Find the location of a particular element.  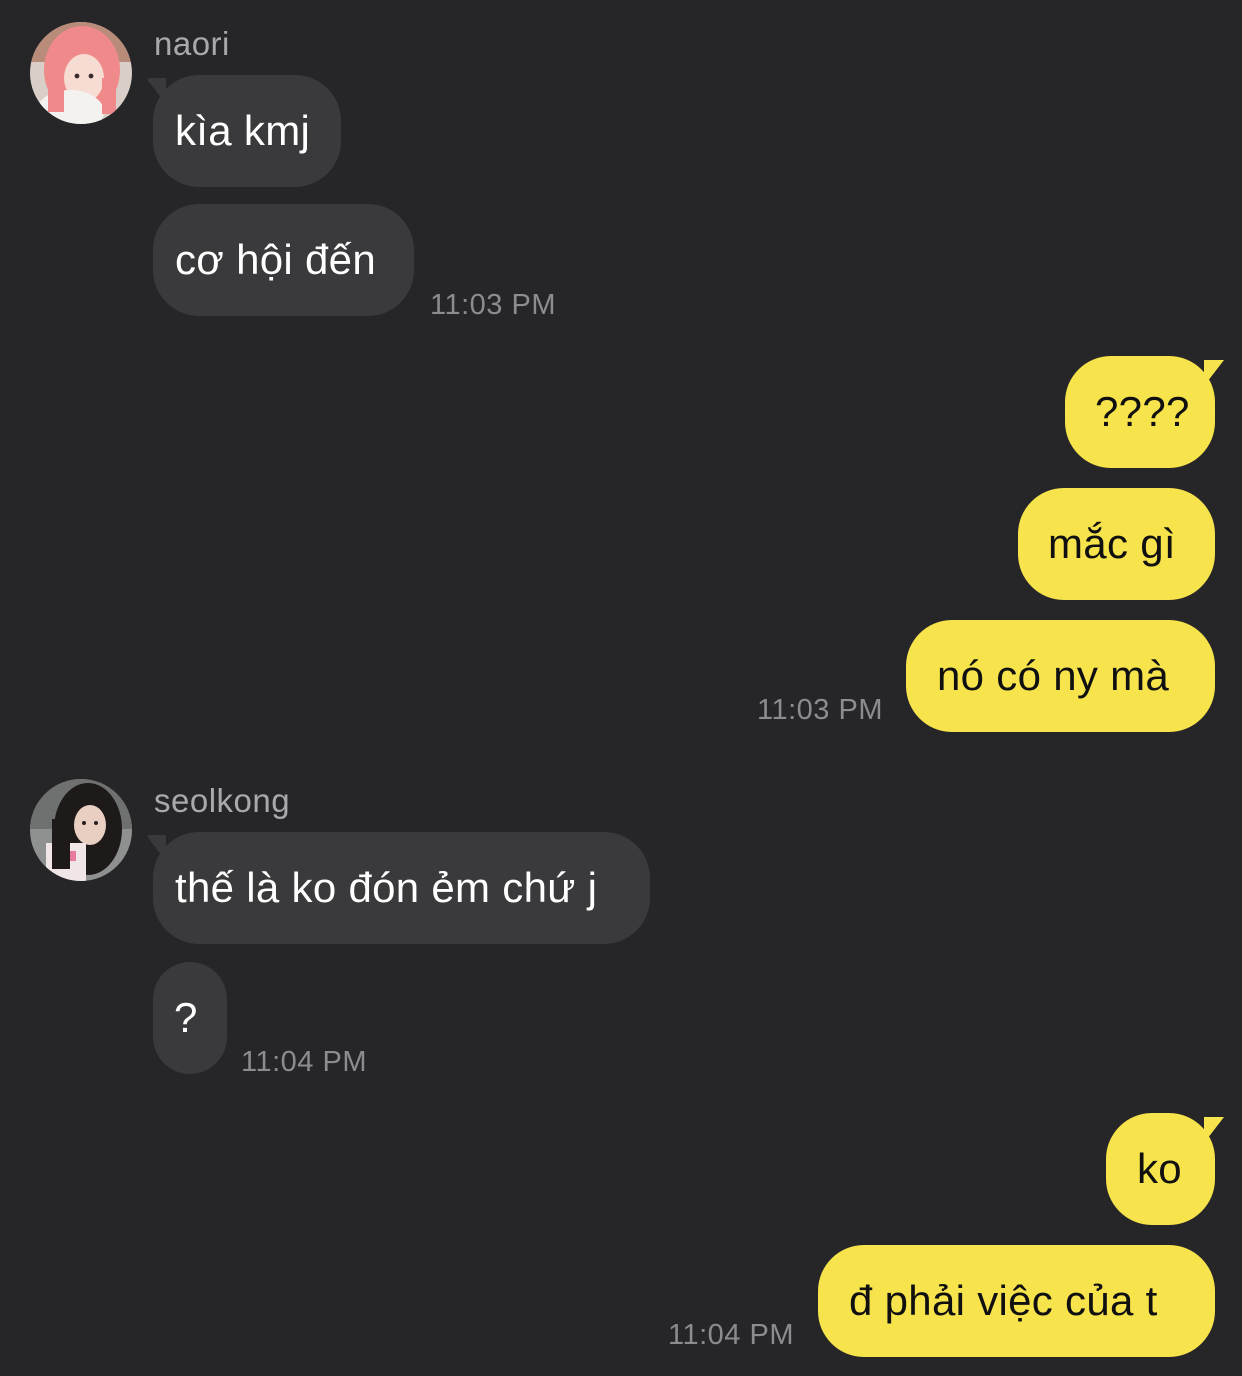

outgoing-message-bubble: nó có ny mà is located at coordinates (1060, 676).